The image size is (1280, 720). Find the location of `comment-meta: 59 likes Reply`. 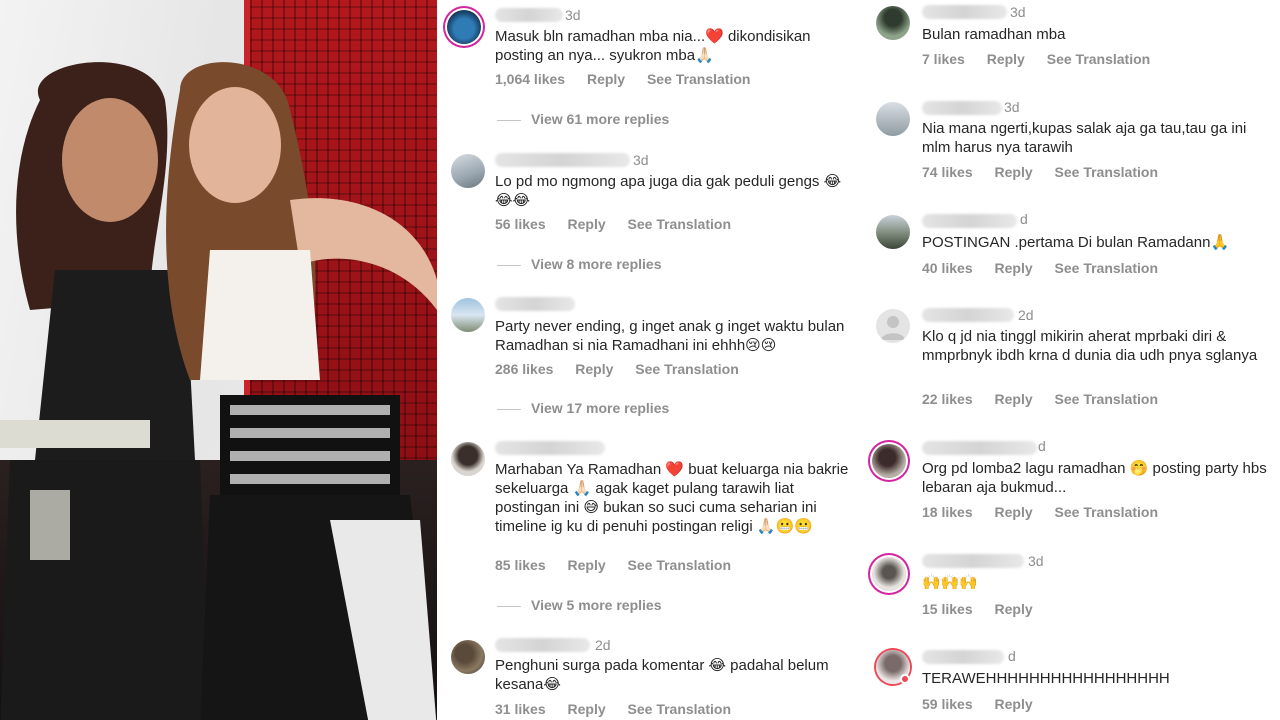

comment-meta: 59 likes Reply is located at coordinates (986, 704).